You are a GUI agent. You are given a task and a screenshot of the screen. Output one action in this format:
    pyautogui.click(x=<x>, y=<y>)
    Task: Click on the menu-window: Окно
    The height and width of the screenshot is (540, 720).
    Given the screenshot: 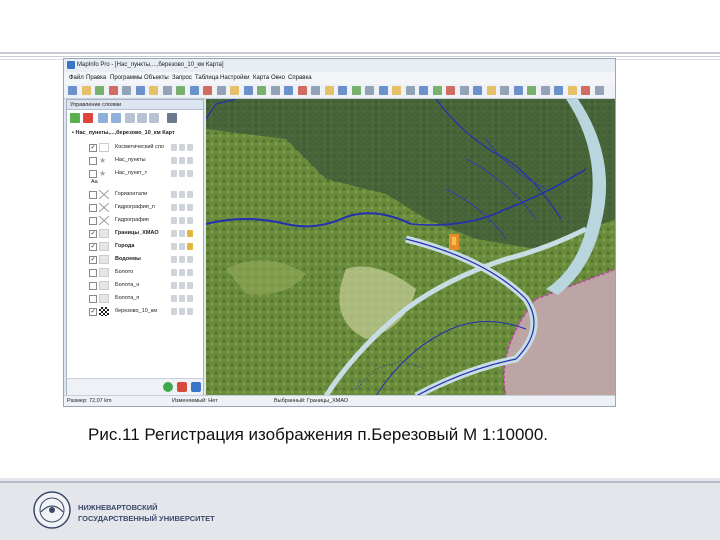 What is the action you would take?
    pyautogui.click(x=278, y=78)
    